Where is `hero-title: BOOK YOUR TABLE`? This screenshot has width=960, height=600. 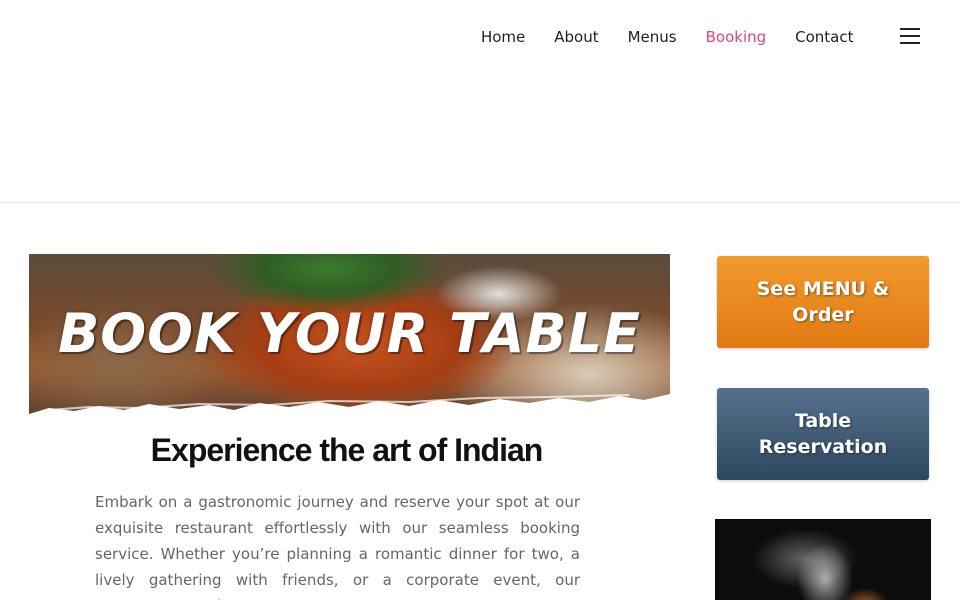
hero-title: BOOK YOUR TABLE is located at coordinates (349, 333).